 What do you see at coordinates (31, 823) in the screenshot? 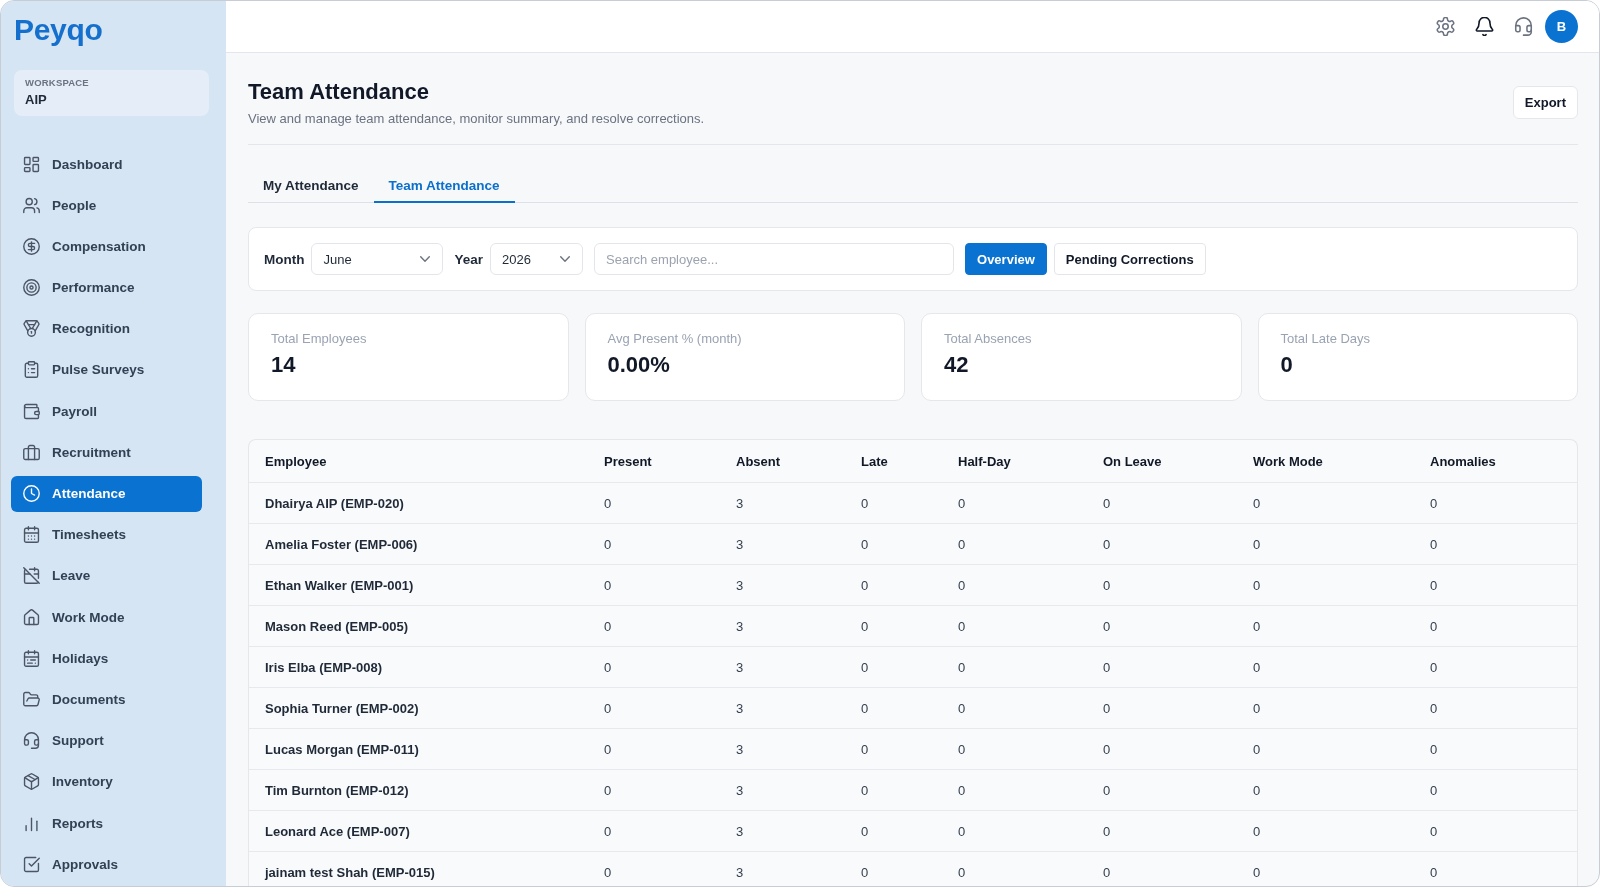
I see `bar-chart-icon` at bounding box center [31, 823].